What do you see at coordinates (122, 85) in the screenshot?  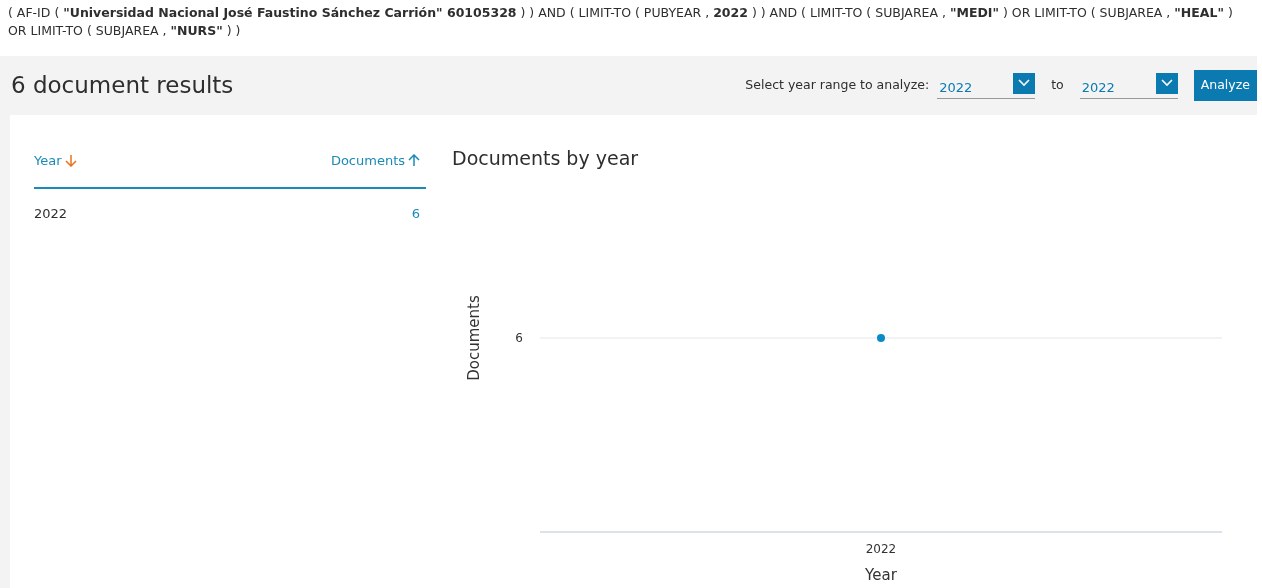 I see `results-title: 6 document results` at bounding box center [122, 85].